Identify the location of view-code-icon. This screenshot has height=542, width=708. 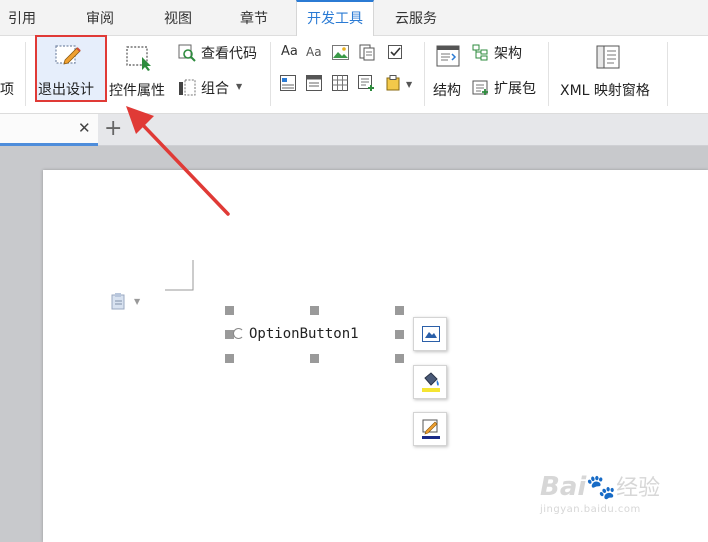
(187, 53).